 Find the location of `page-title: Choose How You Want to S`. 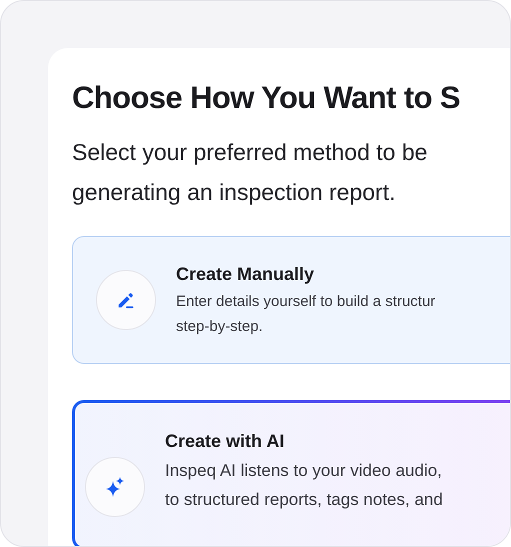

page-title: Choose How You Want to S is located at coordinates (267, 98).